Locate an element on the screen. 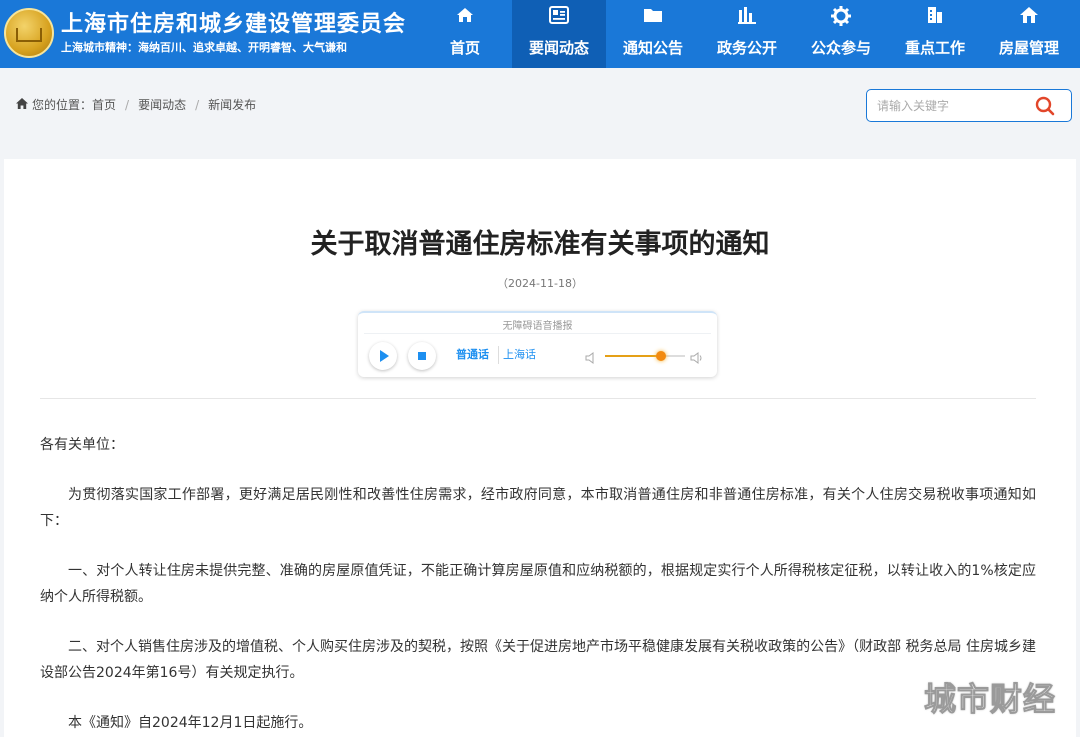 The height and width of the screenshot is (737, 1080). volume-slider is located at coordinates (645, 356).